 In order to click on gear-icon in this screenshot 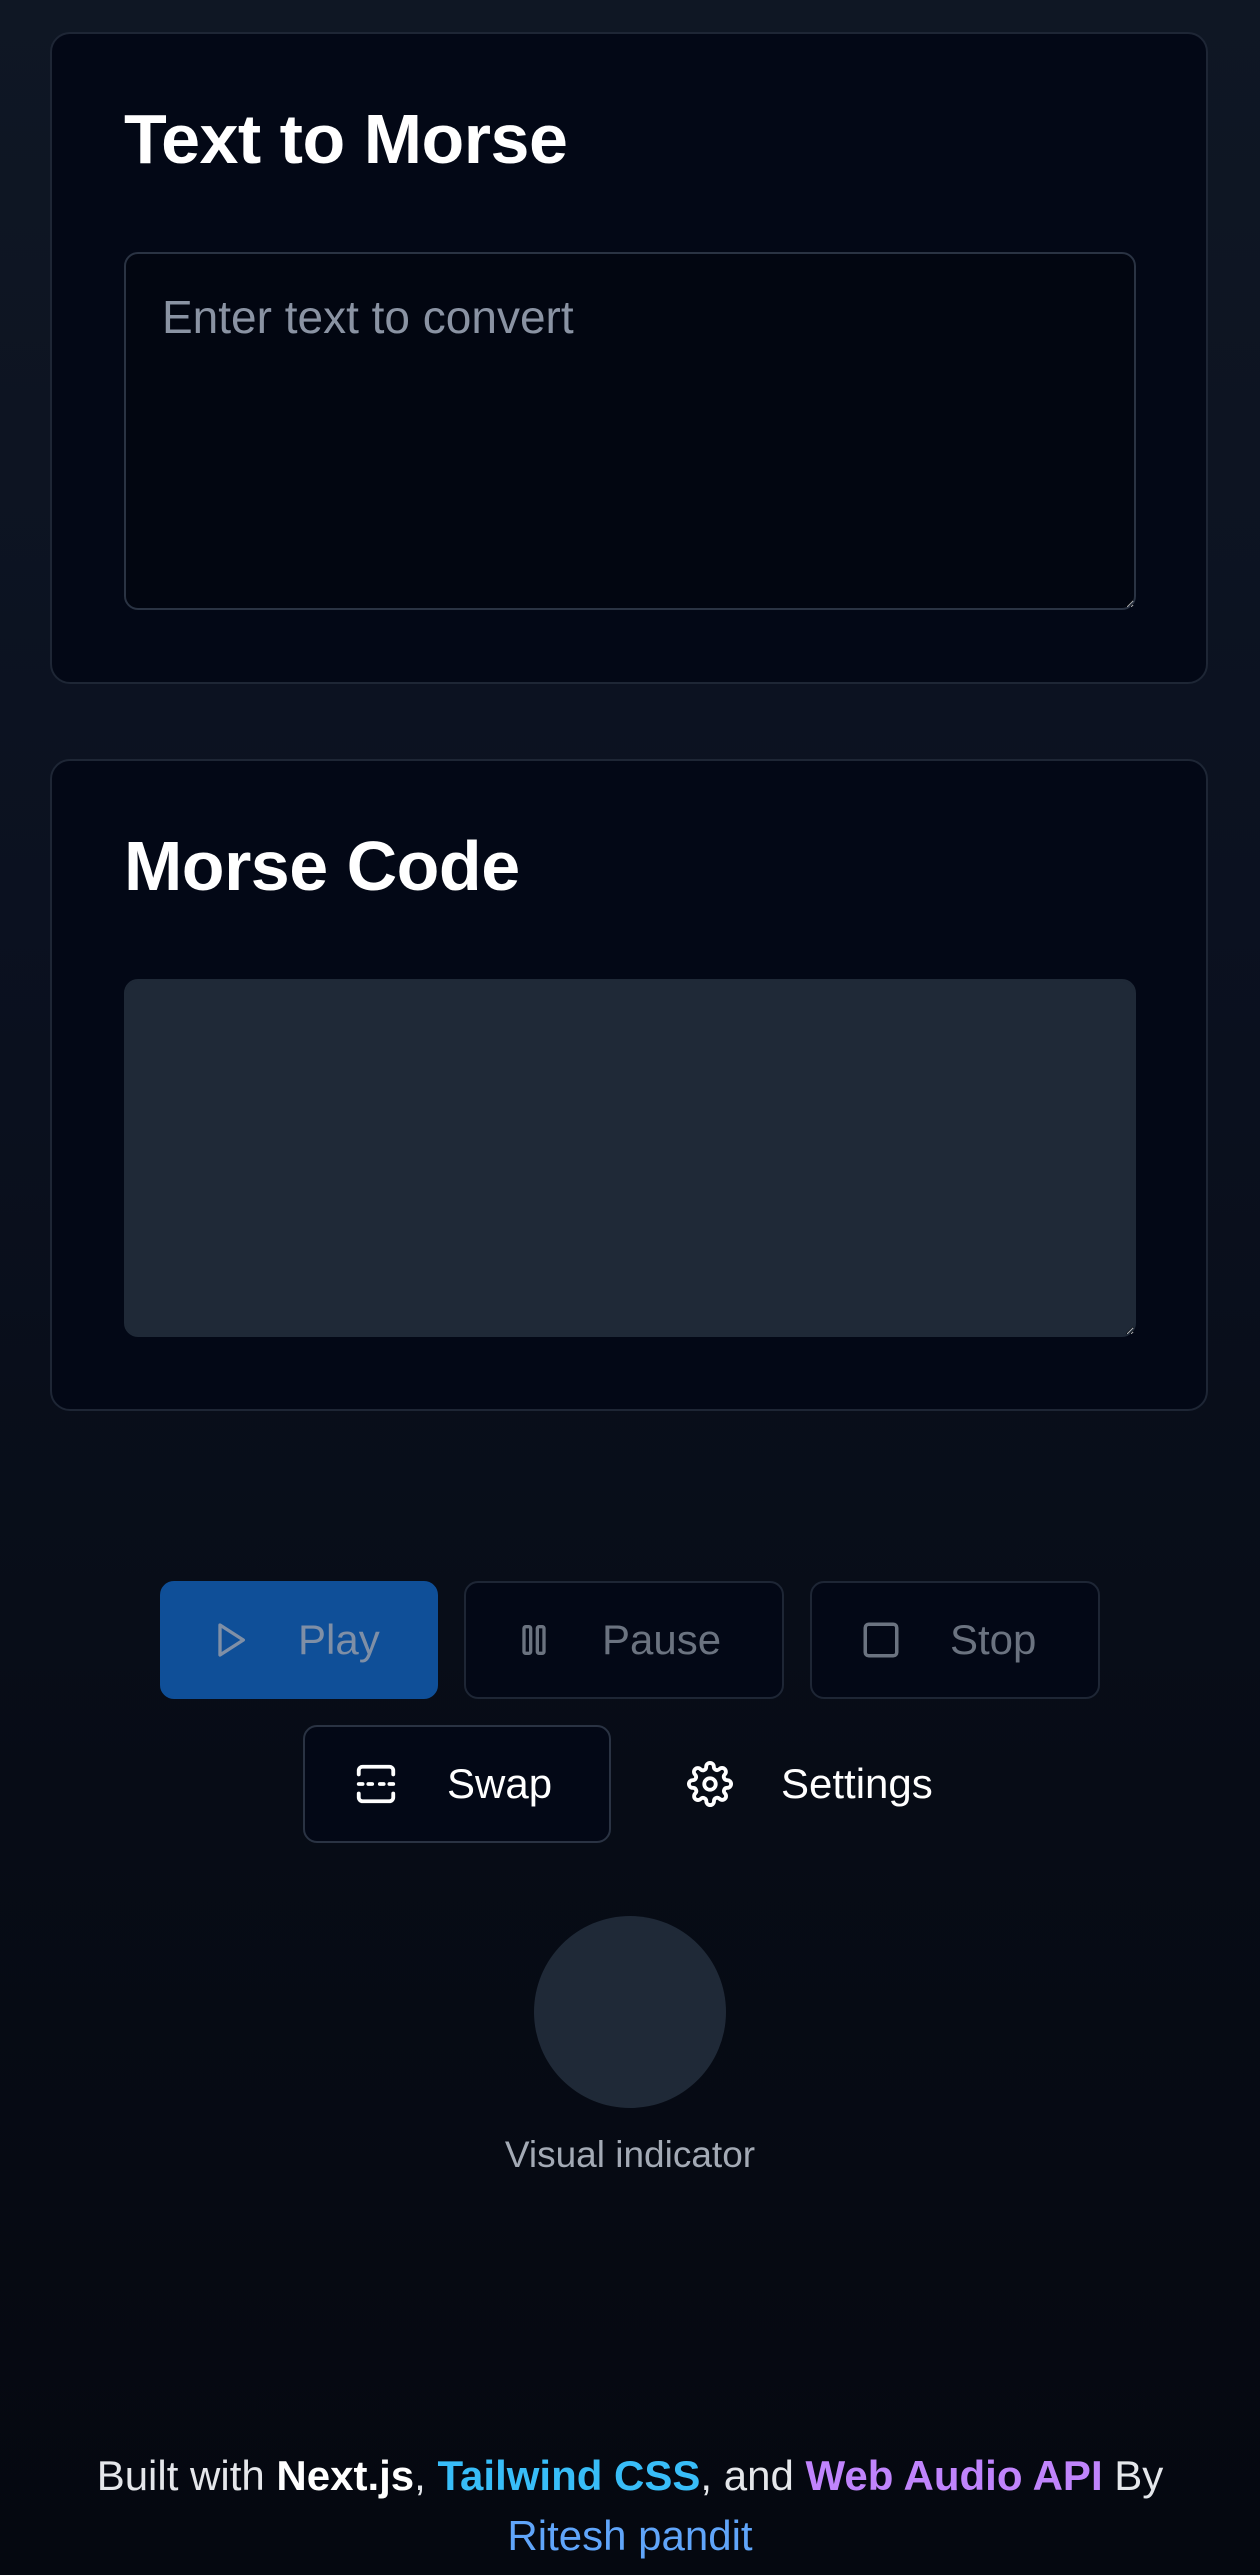, I will do `click(710, 1784)`.